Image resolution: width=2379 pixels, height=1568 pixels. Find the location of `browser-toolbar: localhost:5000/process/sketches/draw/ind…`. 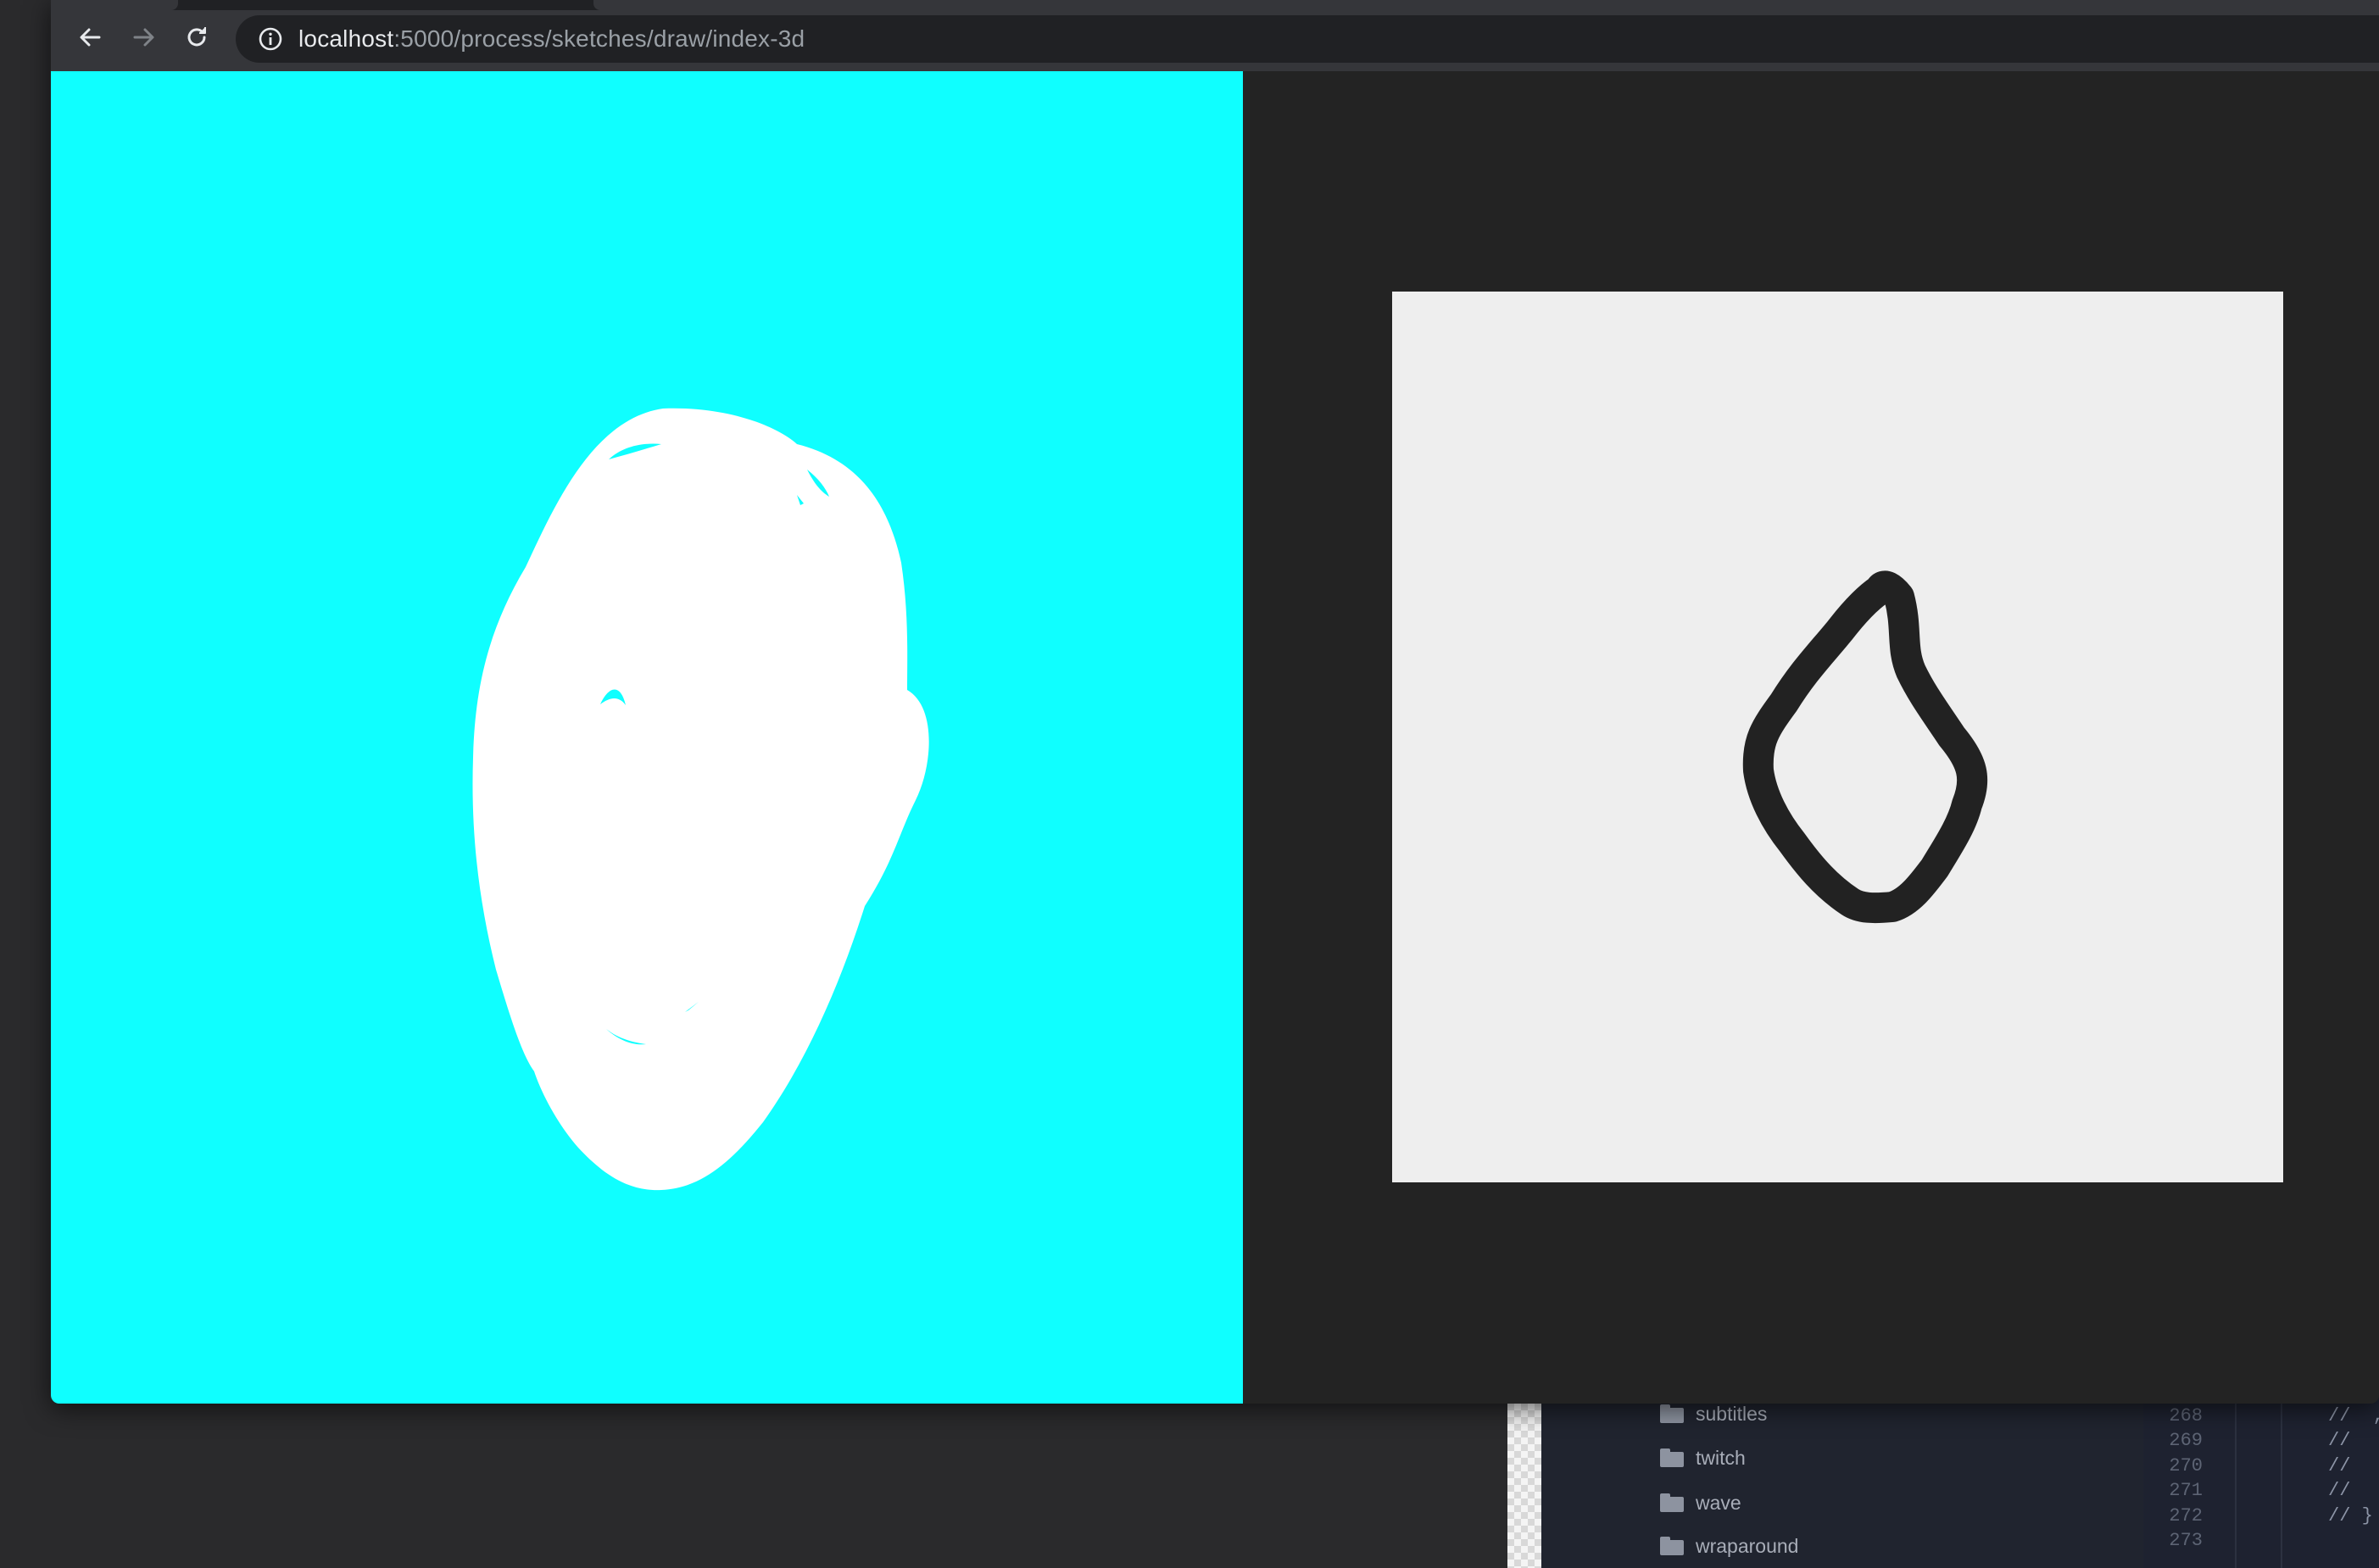

browser-toolbar: localhost:5000/process/sketches/draw/ind… is located at coordinates (1215, 35).